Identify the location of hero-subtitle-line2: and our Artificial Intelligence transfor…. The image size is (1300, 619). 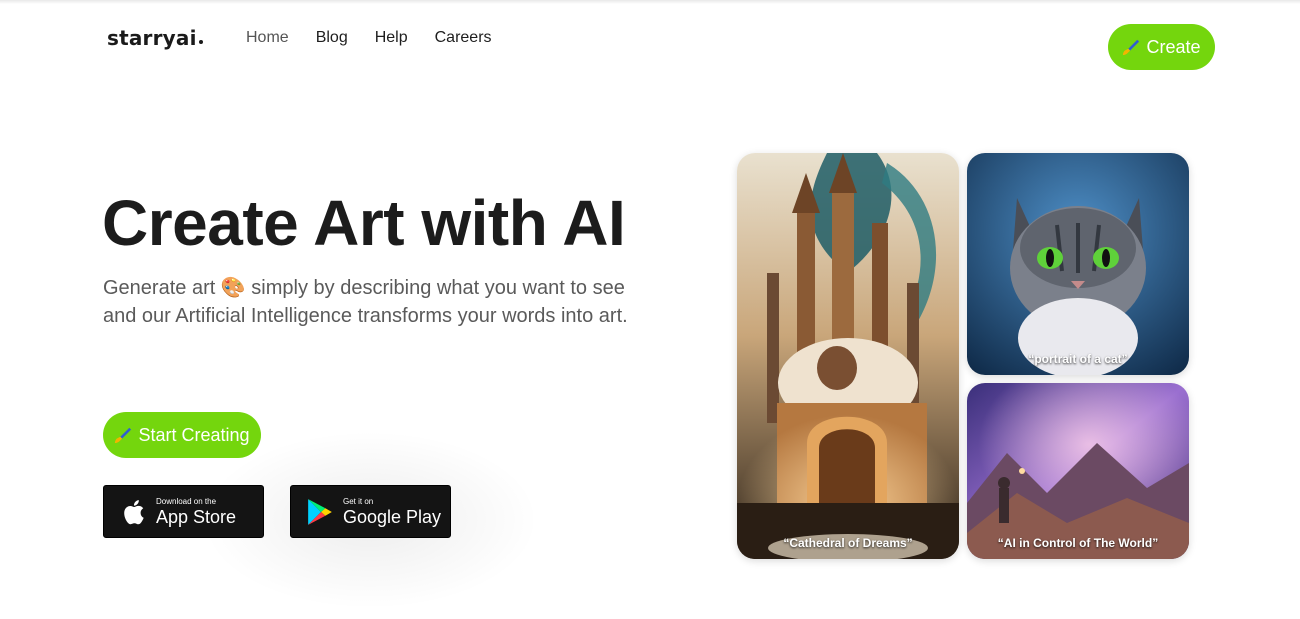
(365, 316).